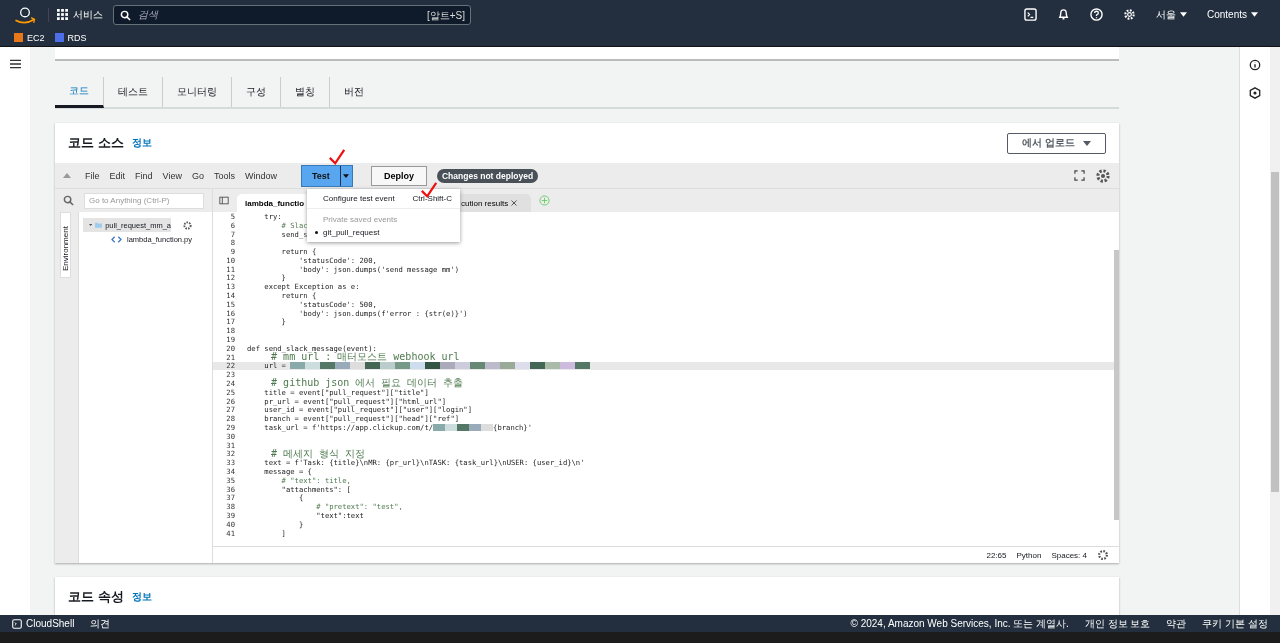 This screenshot has width=1280, height=643. What do you see at coordinates (172, 175) in the screenshot?
I see `menu-item: View` at bounding box center [172, 175].